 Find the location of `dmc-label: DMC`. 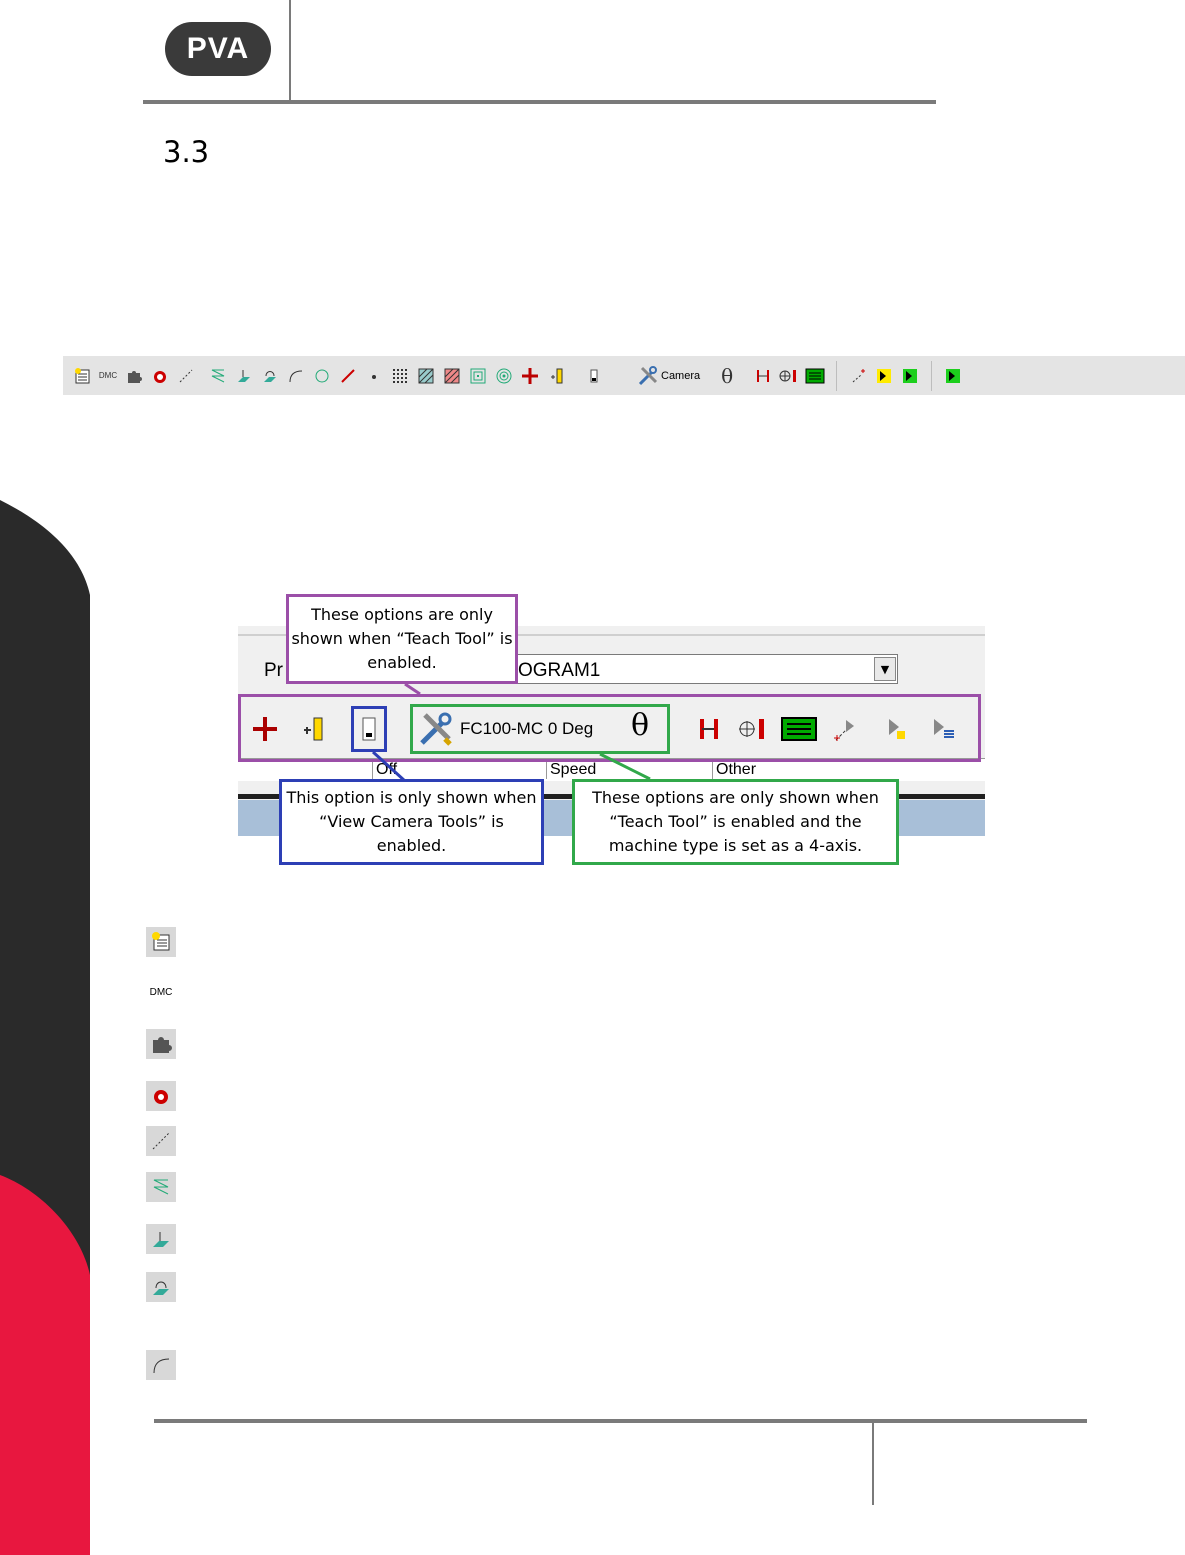

dmc-label: DMC is located at coordinates (161, 992).